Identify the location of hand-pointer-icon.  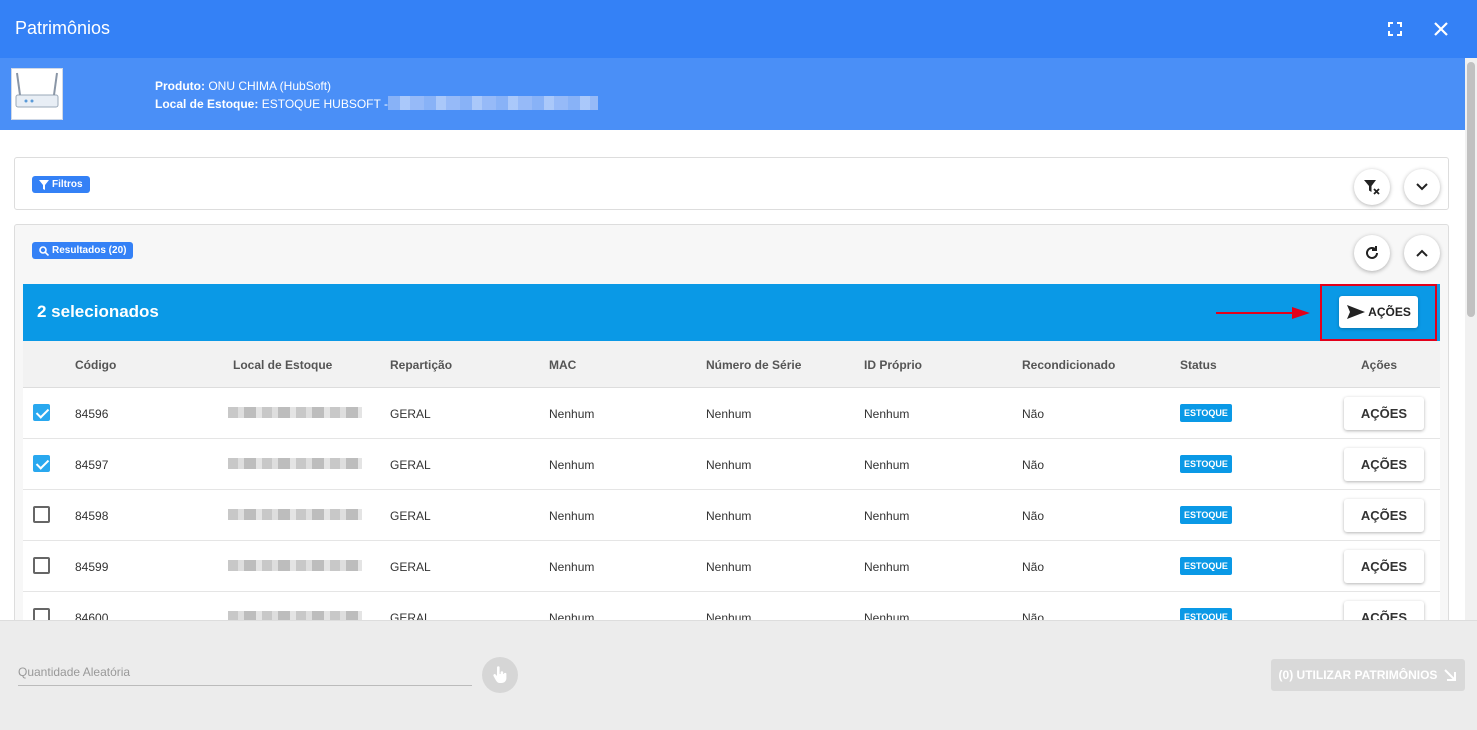
(500, 674).